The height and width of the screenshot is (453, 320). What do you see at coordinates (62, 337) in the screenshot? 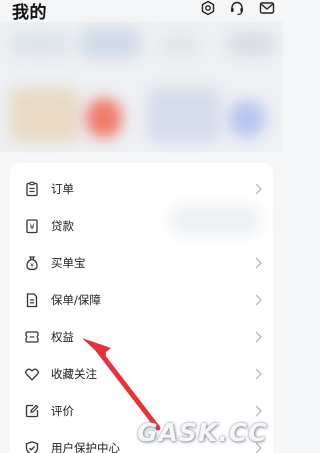
I see `menu-item-label: 权益` at bounding box center [62, 337].